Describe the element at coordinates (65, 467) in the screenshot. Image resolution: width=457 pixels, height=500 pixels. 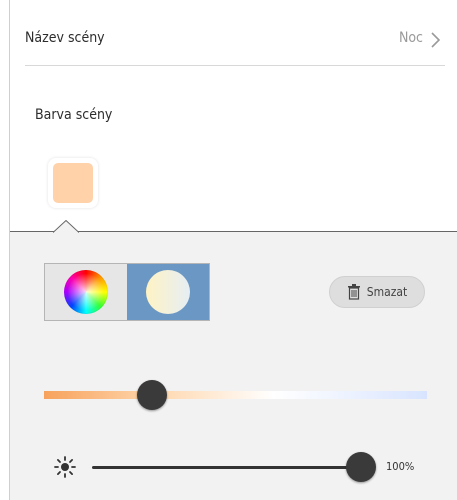
I see `sun-icon` at that location.